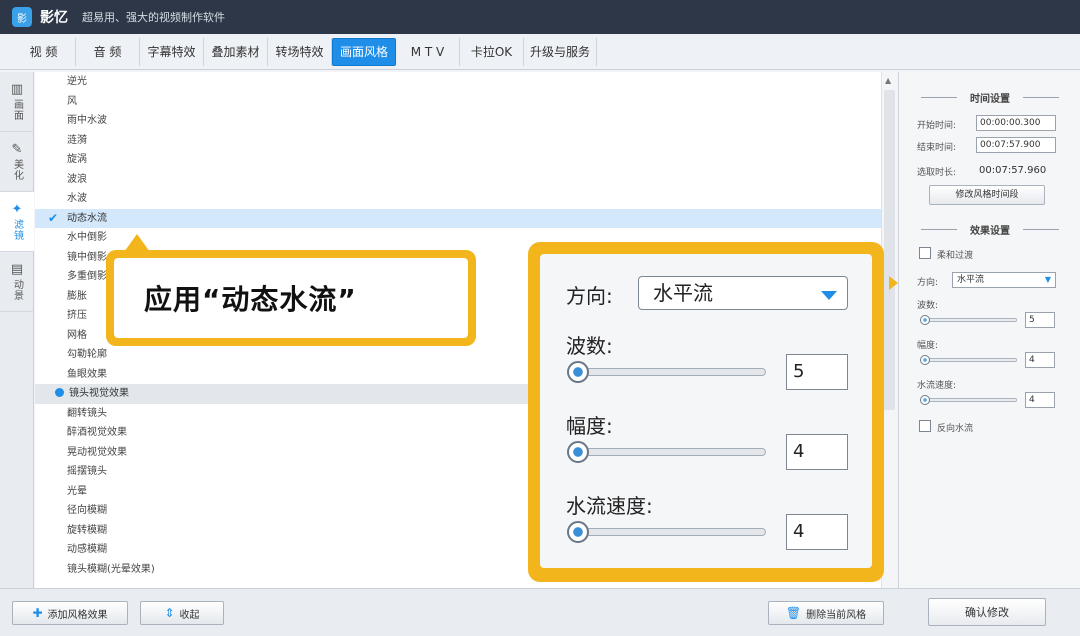 This screenshot has height=636, width=1080. What do you see at coordinates (169, 613) in the screenshot?
I see `collapse-icon: ⇕` at bounding box center [169, 613].